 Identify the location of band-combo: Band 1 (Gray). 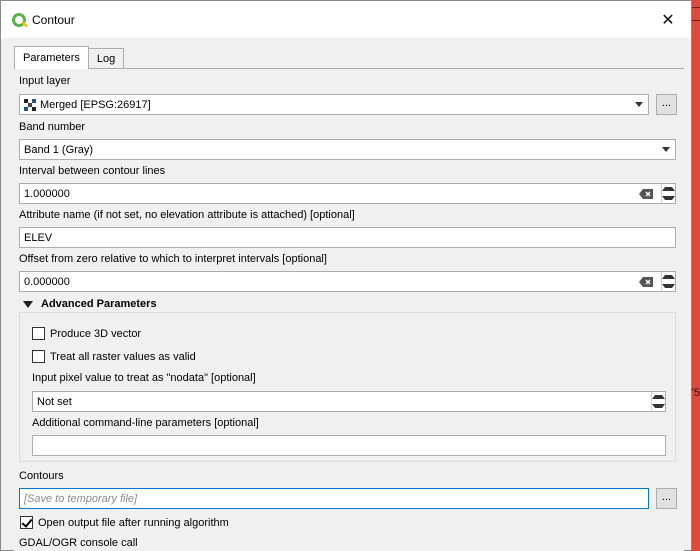
(347, 149).